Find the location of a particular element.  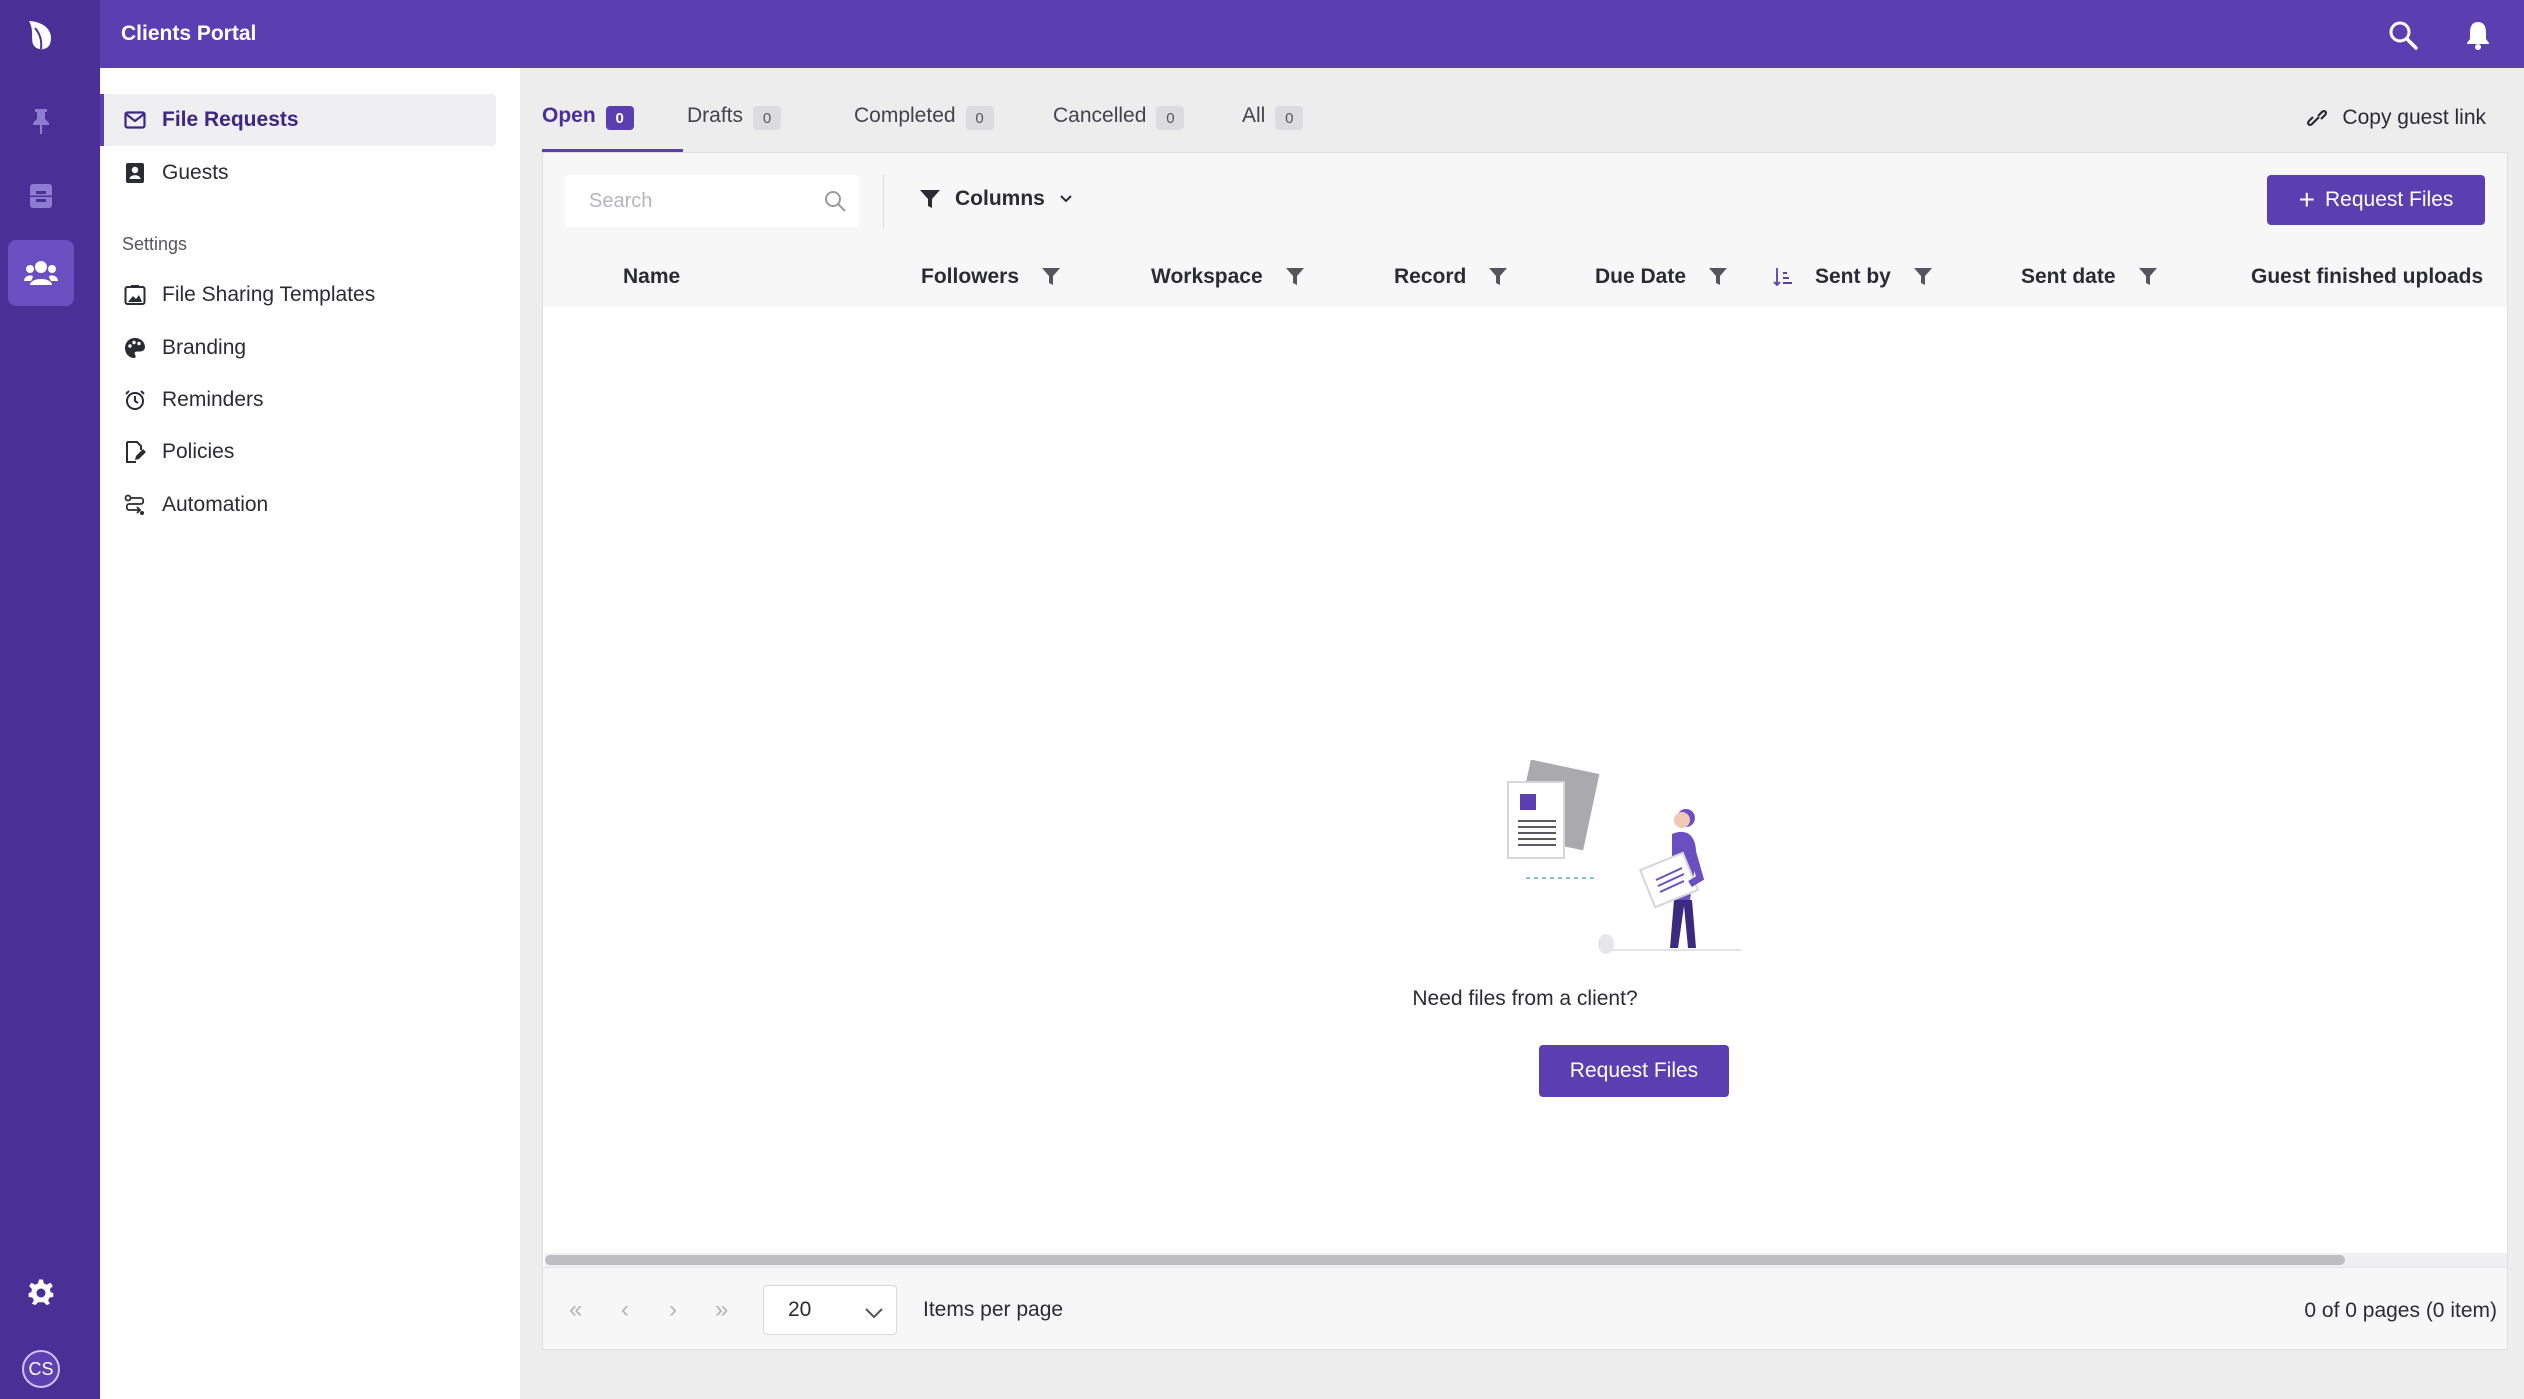

sidebar-item-label: Policies is located at coordinates (198, 451).